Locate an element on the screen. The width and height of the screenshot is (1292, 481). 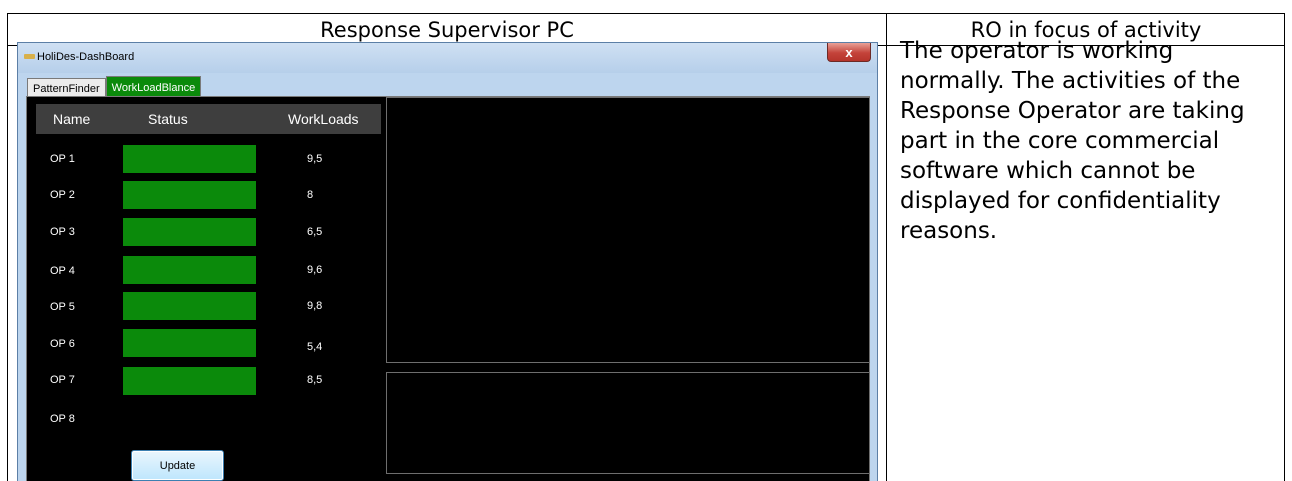
workload-value: 9,6 is located at coordinates (315, 270).